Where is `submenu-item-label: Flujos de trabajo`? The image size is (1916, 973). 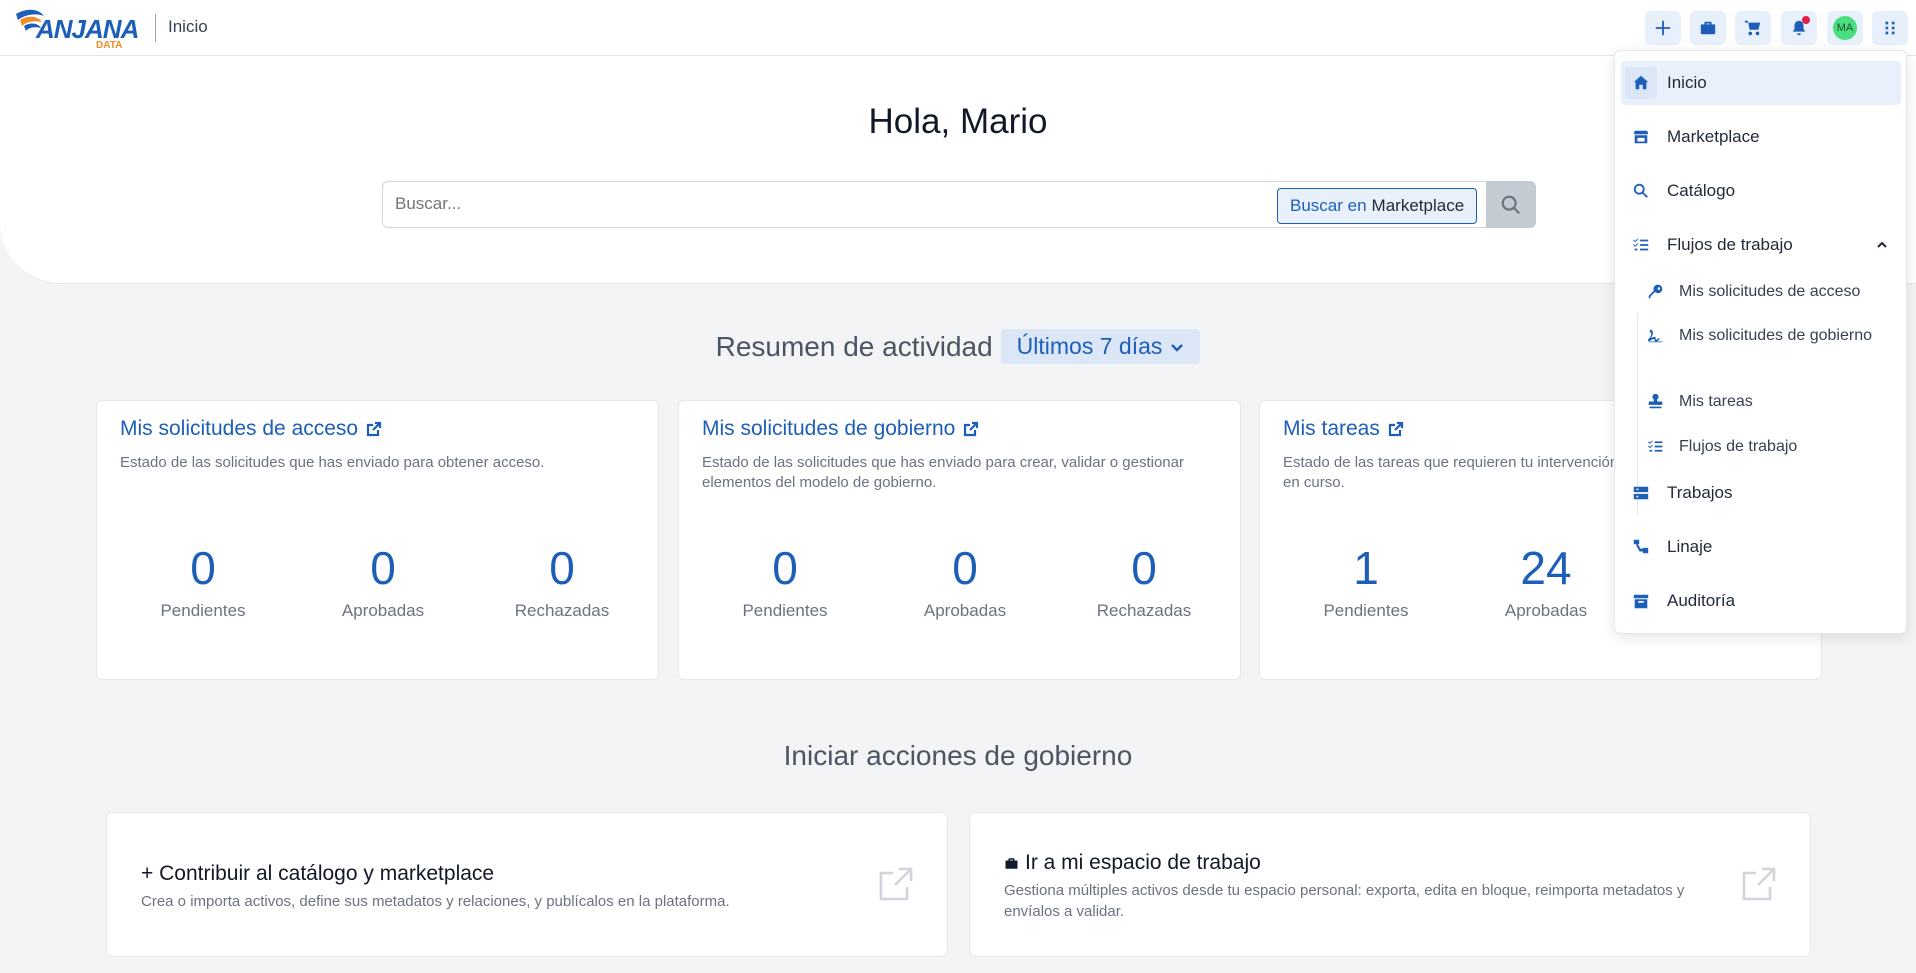
submenu-item-label: Flujos de trabajo is located at coordinates (1738, 446).